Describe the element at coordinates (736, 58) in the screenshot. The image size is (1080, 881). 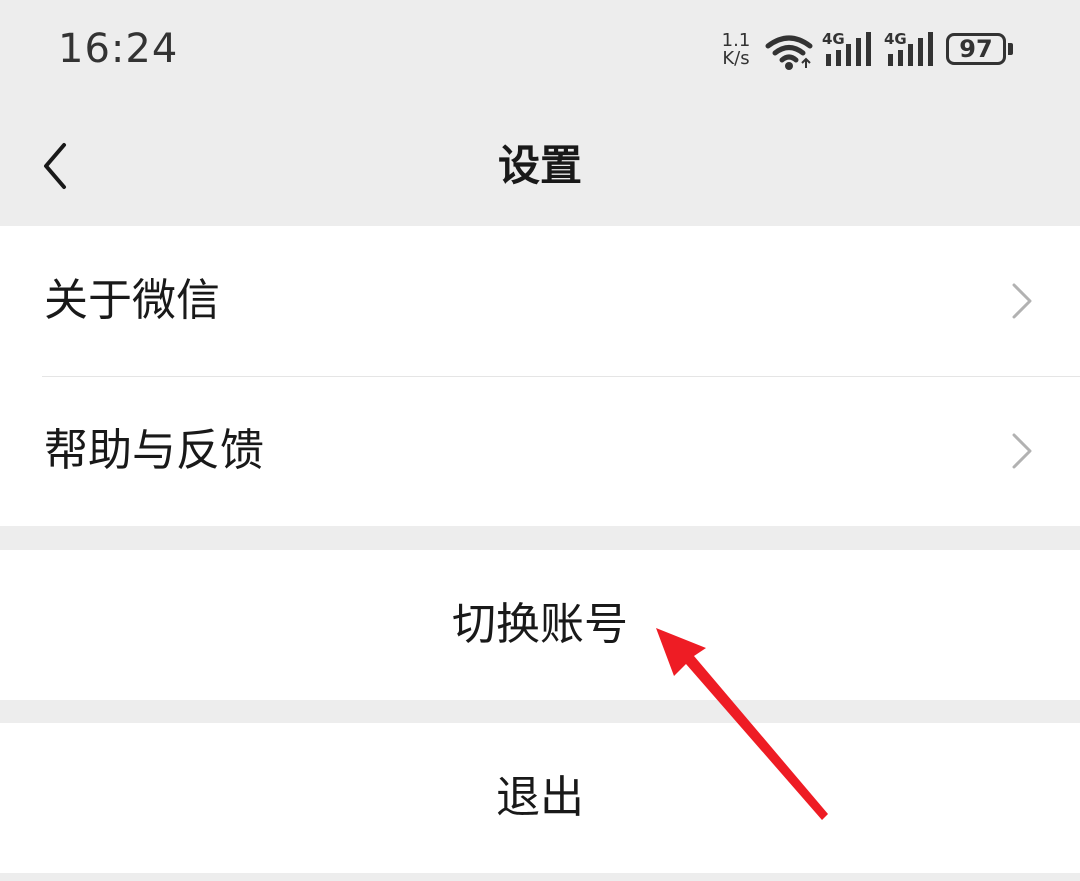
I see `network-speed-unit: K/s` at that location.